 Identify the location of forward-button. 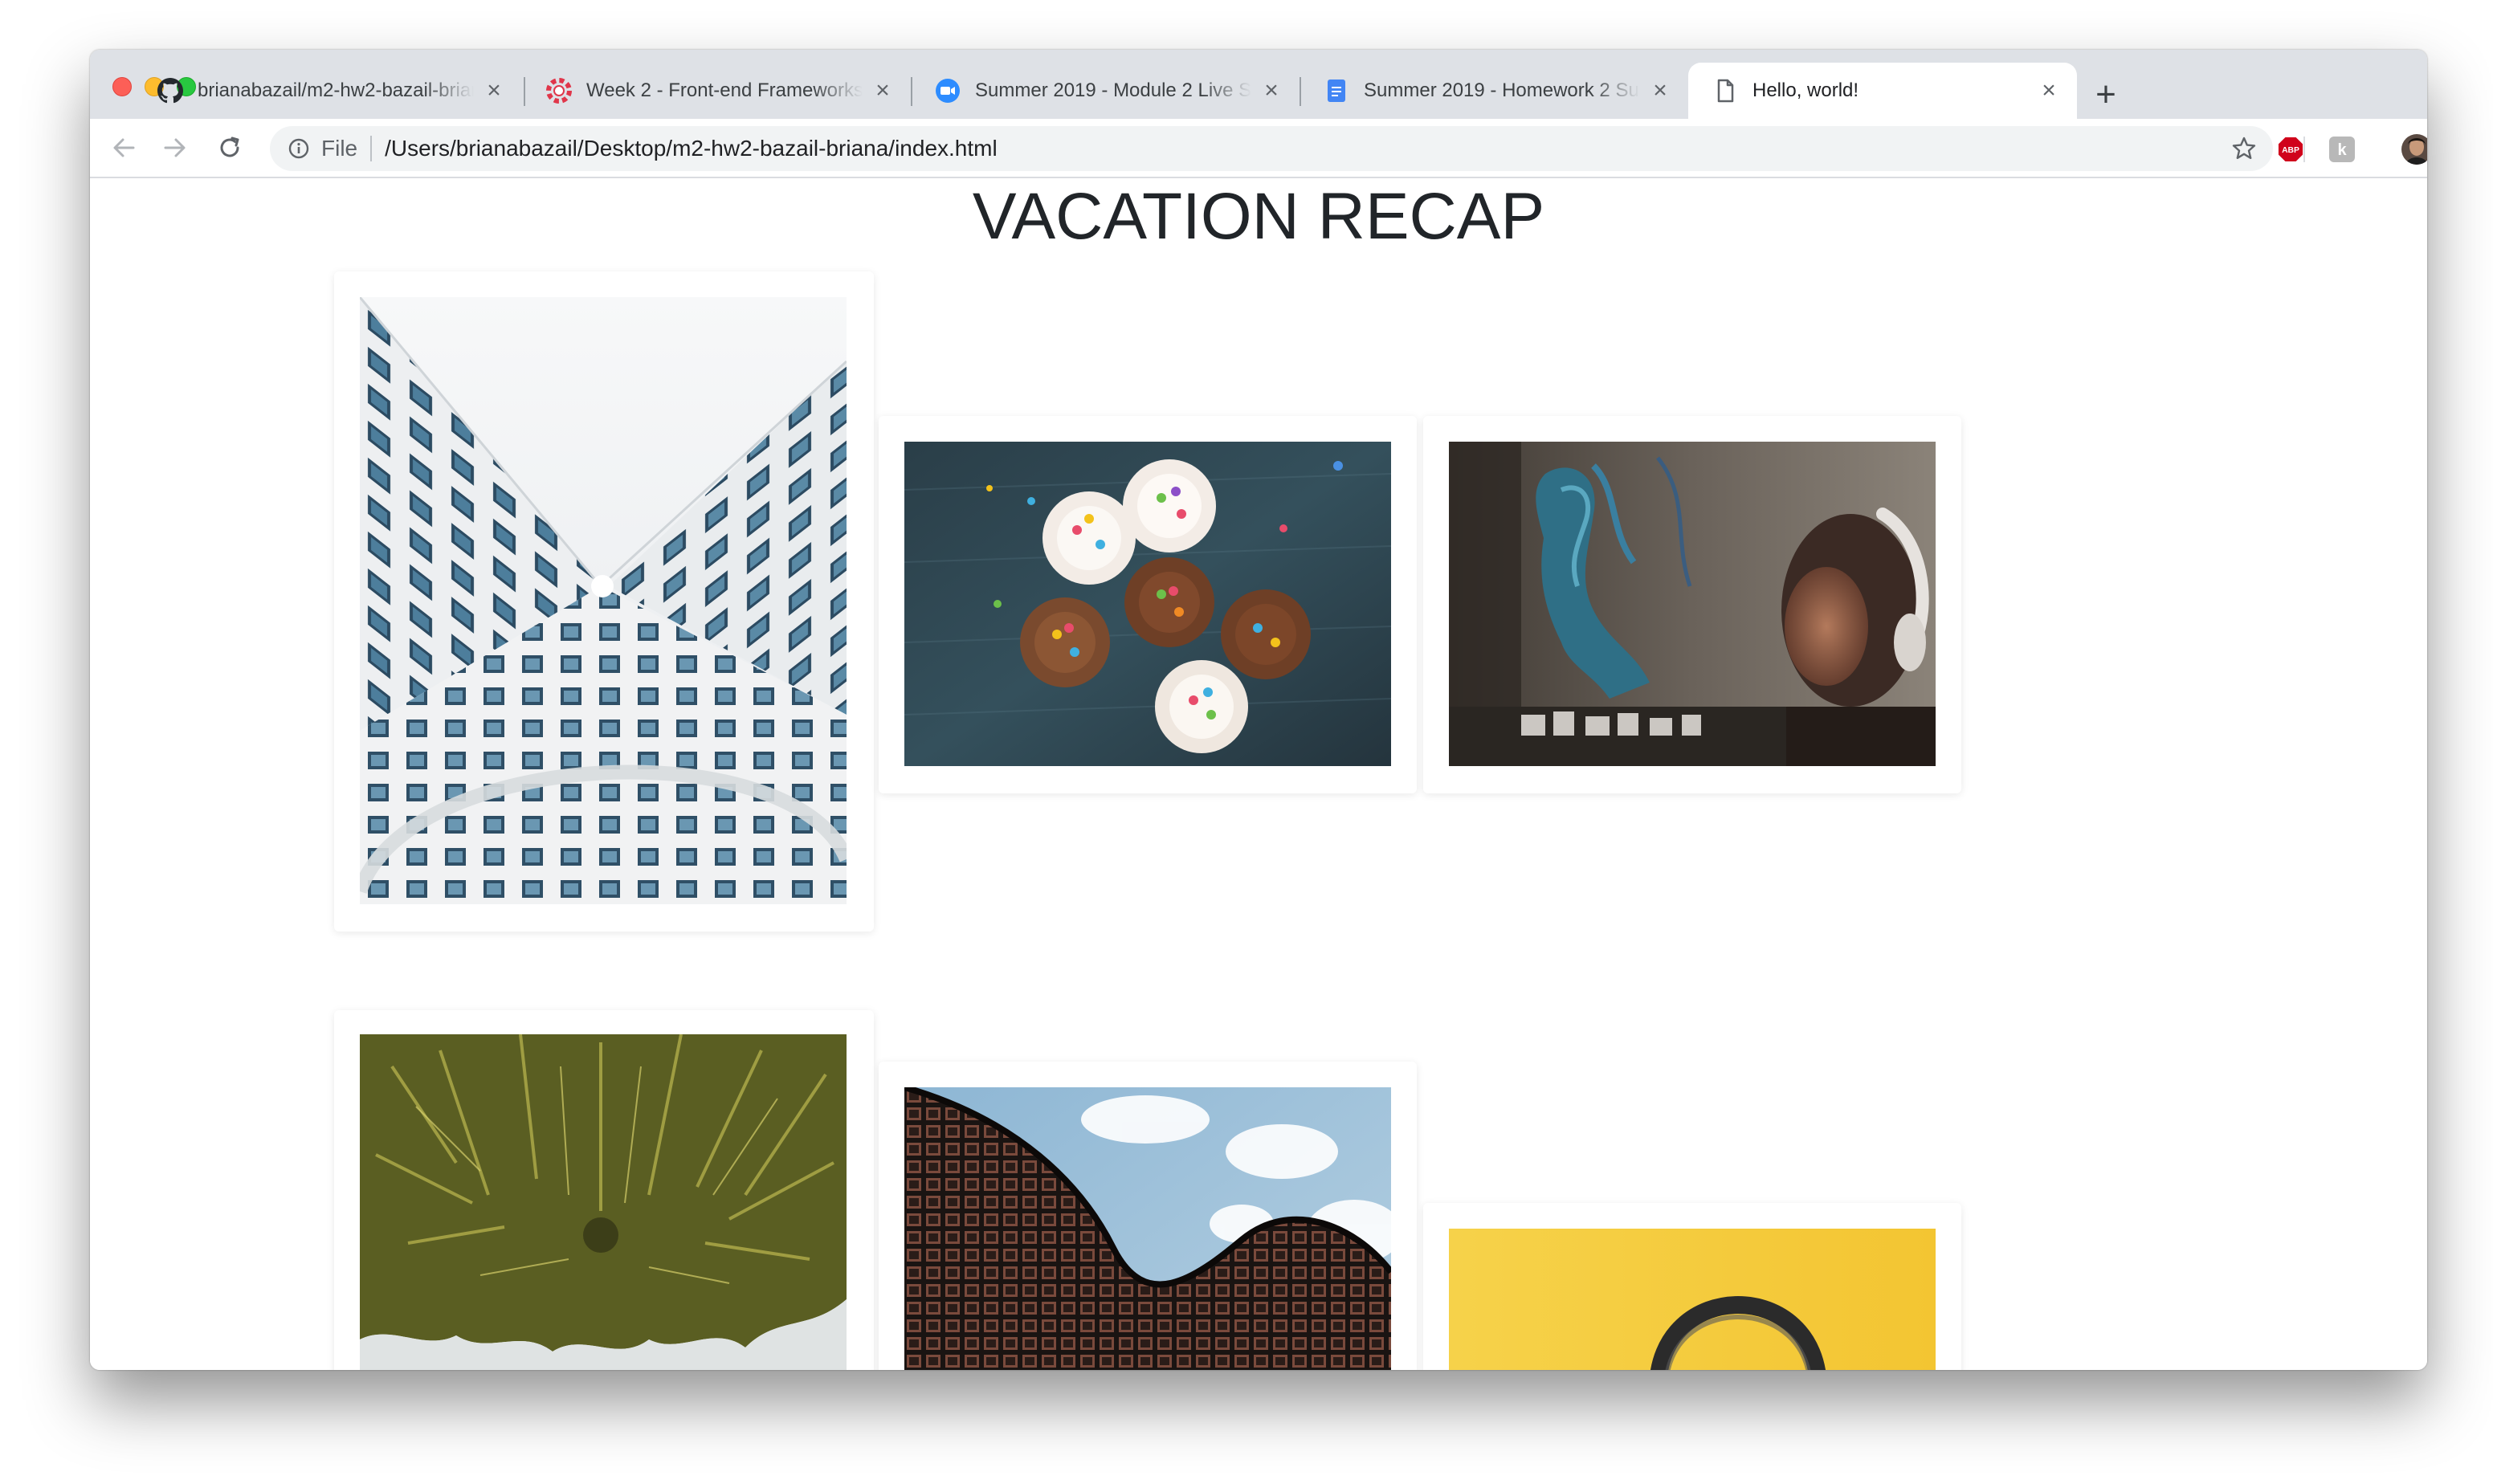
(175, 147).